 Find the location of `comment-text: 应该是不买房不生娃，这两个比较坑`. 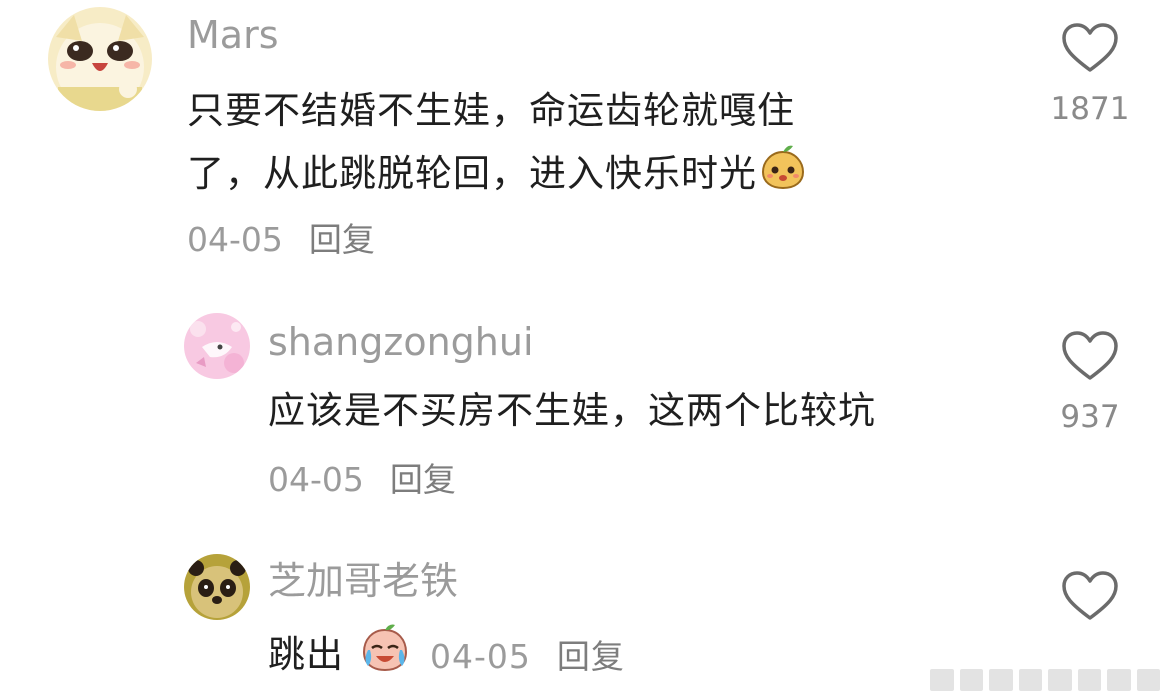

comment-text: 应该是不买房不生娃，这两个比较坑 is located at coordinates (572, 410).